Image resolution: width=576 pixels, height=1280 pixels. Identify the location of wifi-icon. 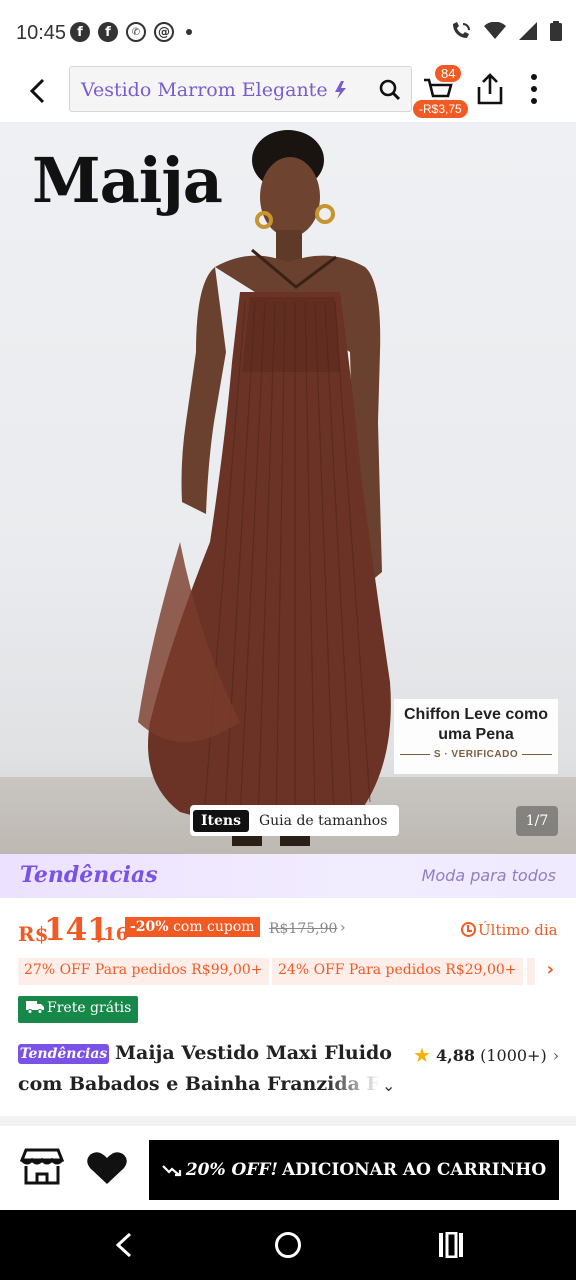
(495, 30).